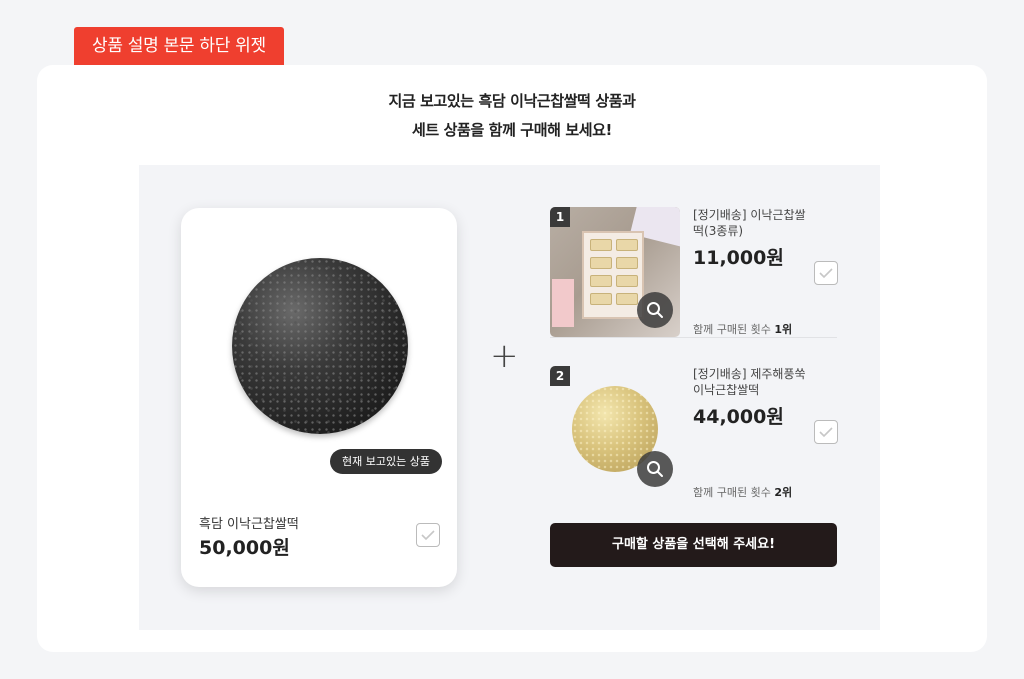 The height and width of the screenshot is (679, 1024). Describe the element at coordinates (615, 431) in the screenshot. I see `recommend-item-image: 2` at that location.